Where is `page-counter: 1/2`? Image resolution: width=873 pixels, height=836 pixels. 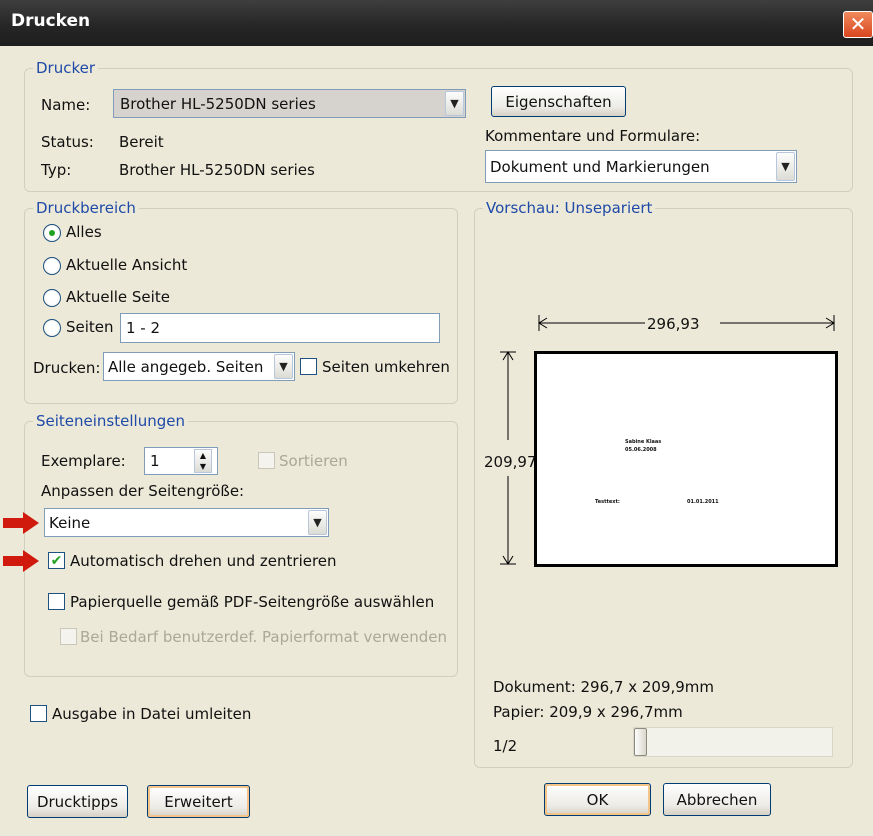 page-counter: 1/2 is located at coordinates (505, 746).